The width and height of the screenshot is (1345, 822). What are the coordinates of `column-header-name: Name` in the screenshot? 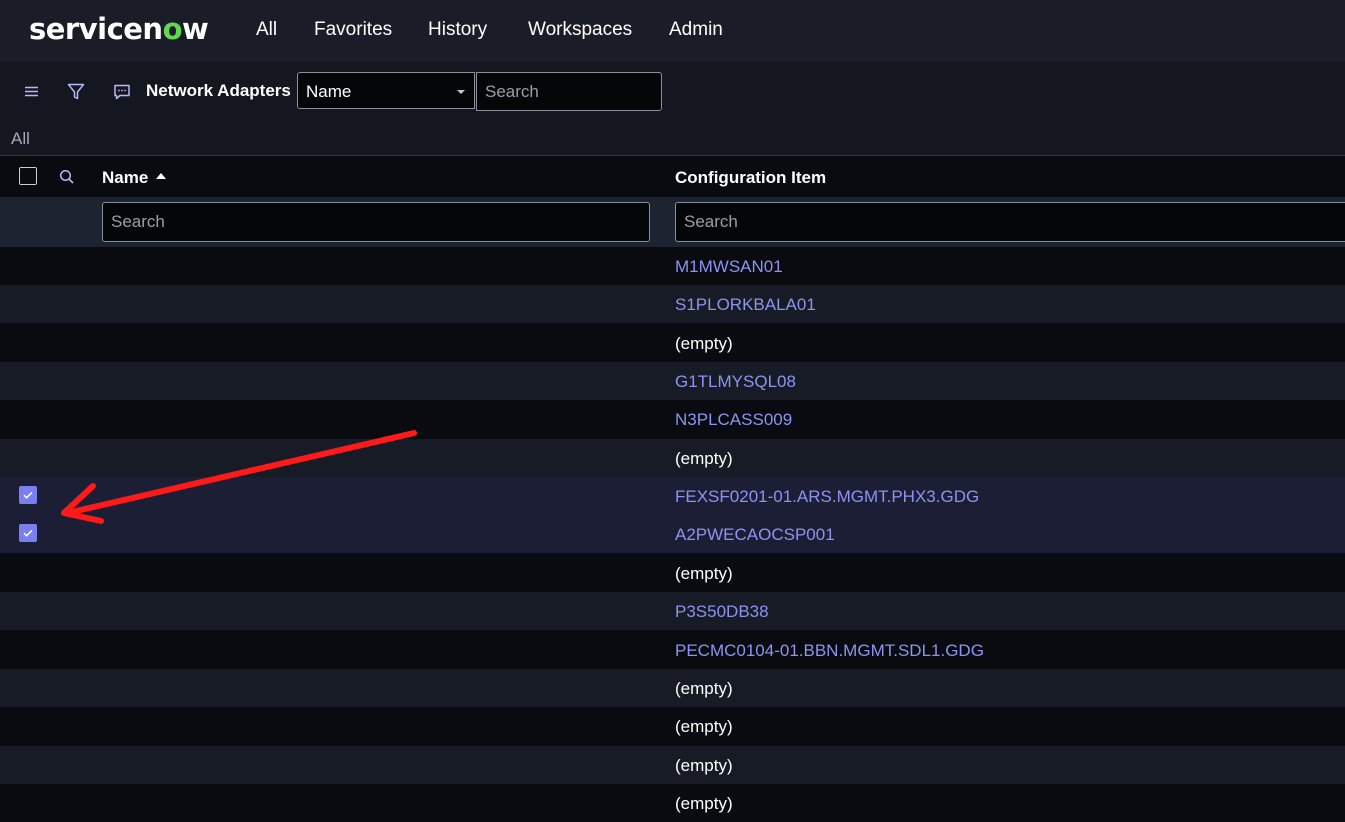 It's located at (125, 178).